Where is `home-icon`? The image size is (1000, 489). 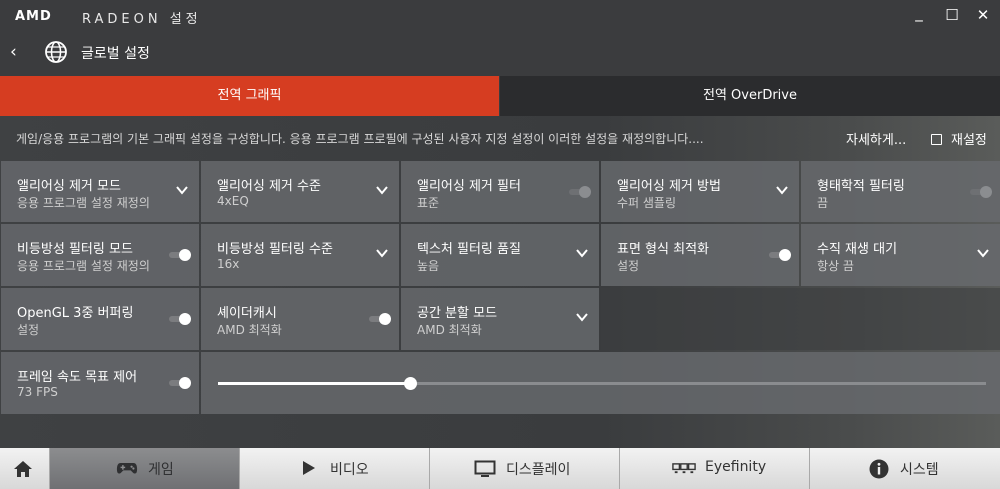 home-icon is located at coordinates (23, 469).